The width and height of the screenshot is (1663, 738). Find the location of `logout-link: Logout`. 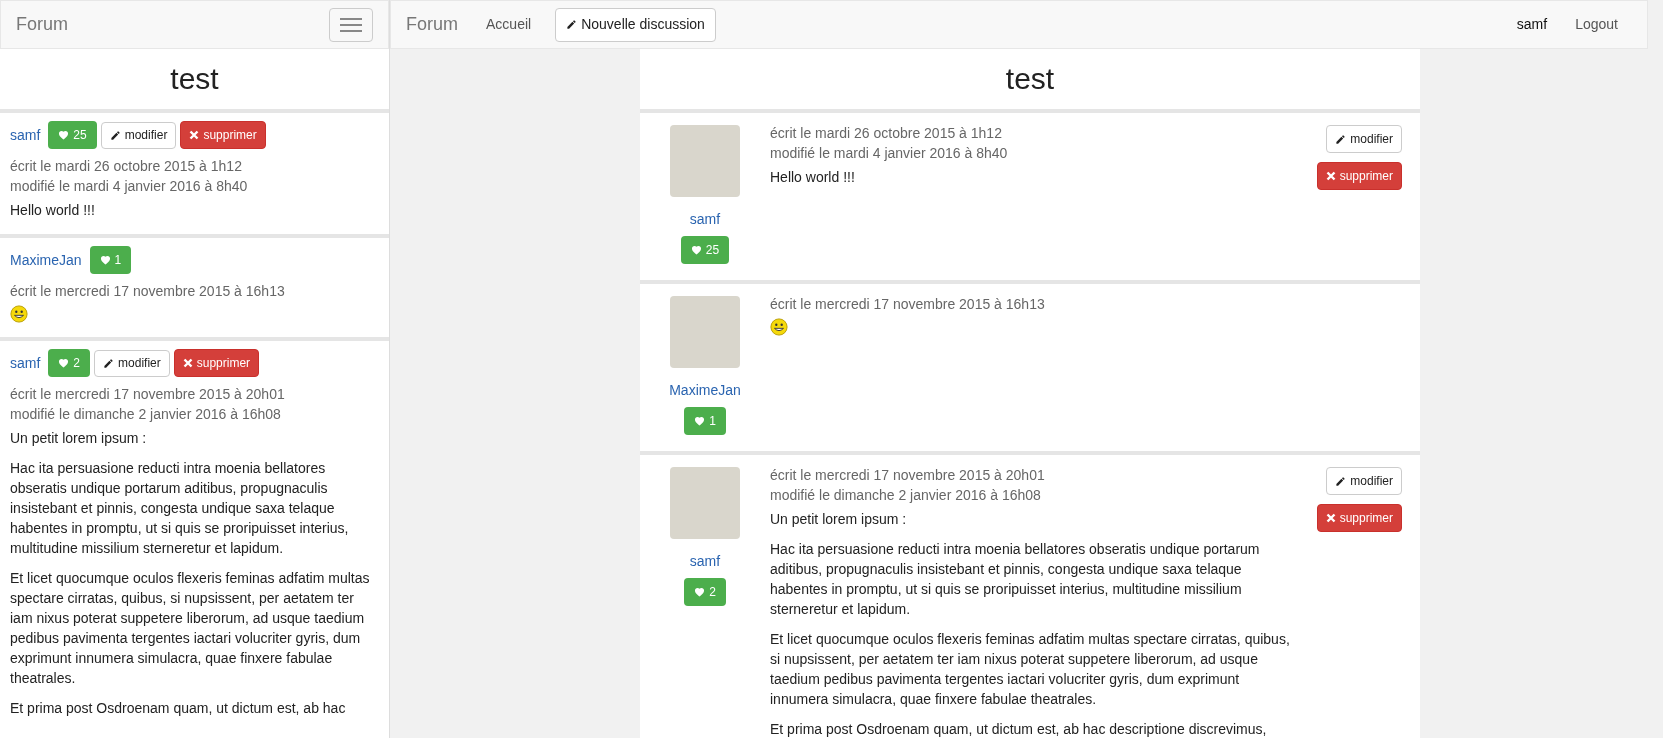

logout-link: Logout is located at coordinates (1596, 24).